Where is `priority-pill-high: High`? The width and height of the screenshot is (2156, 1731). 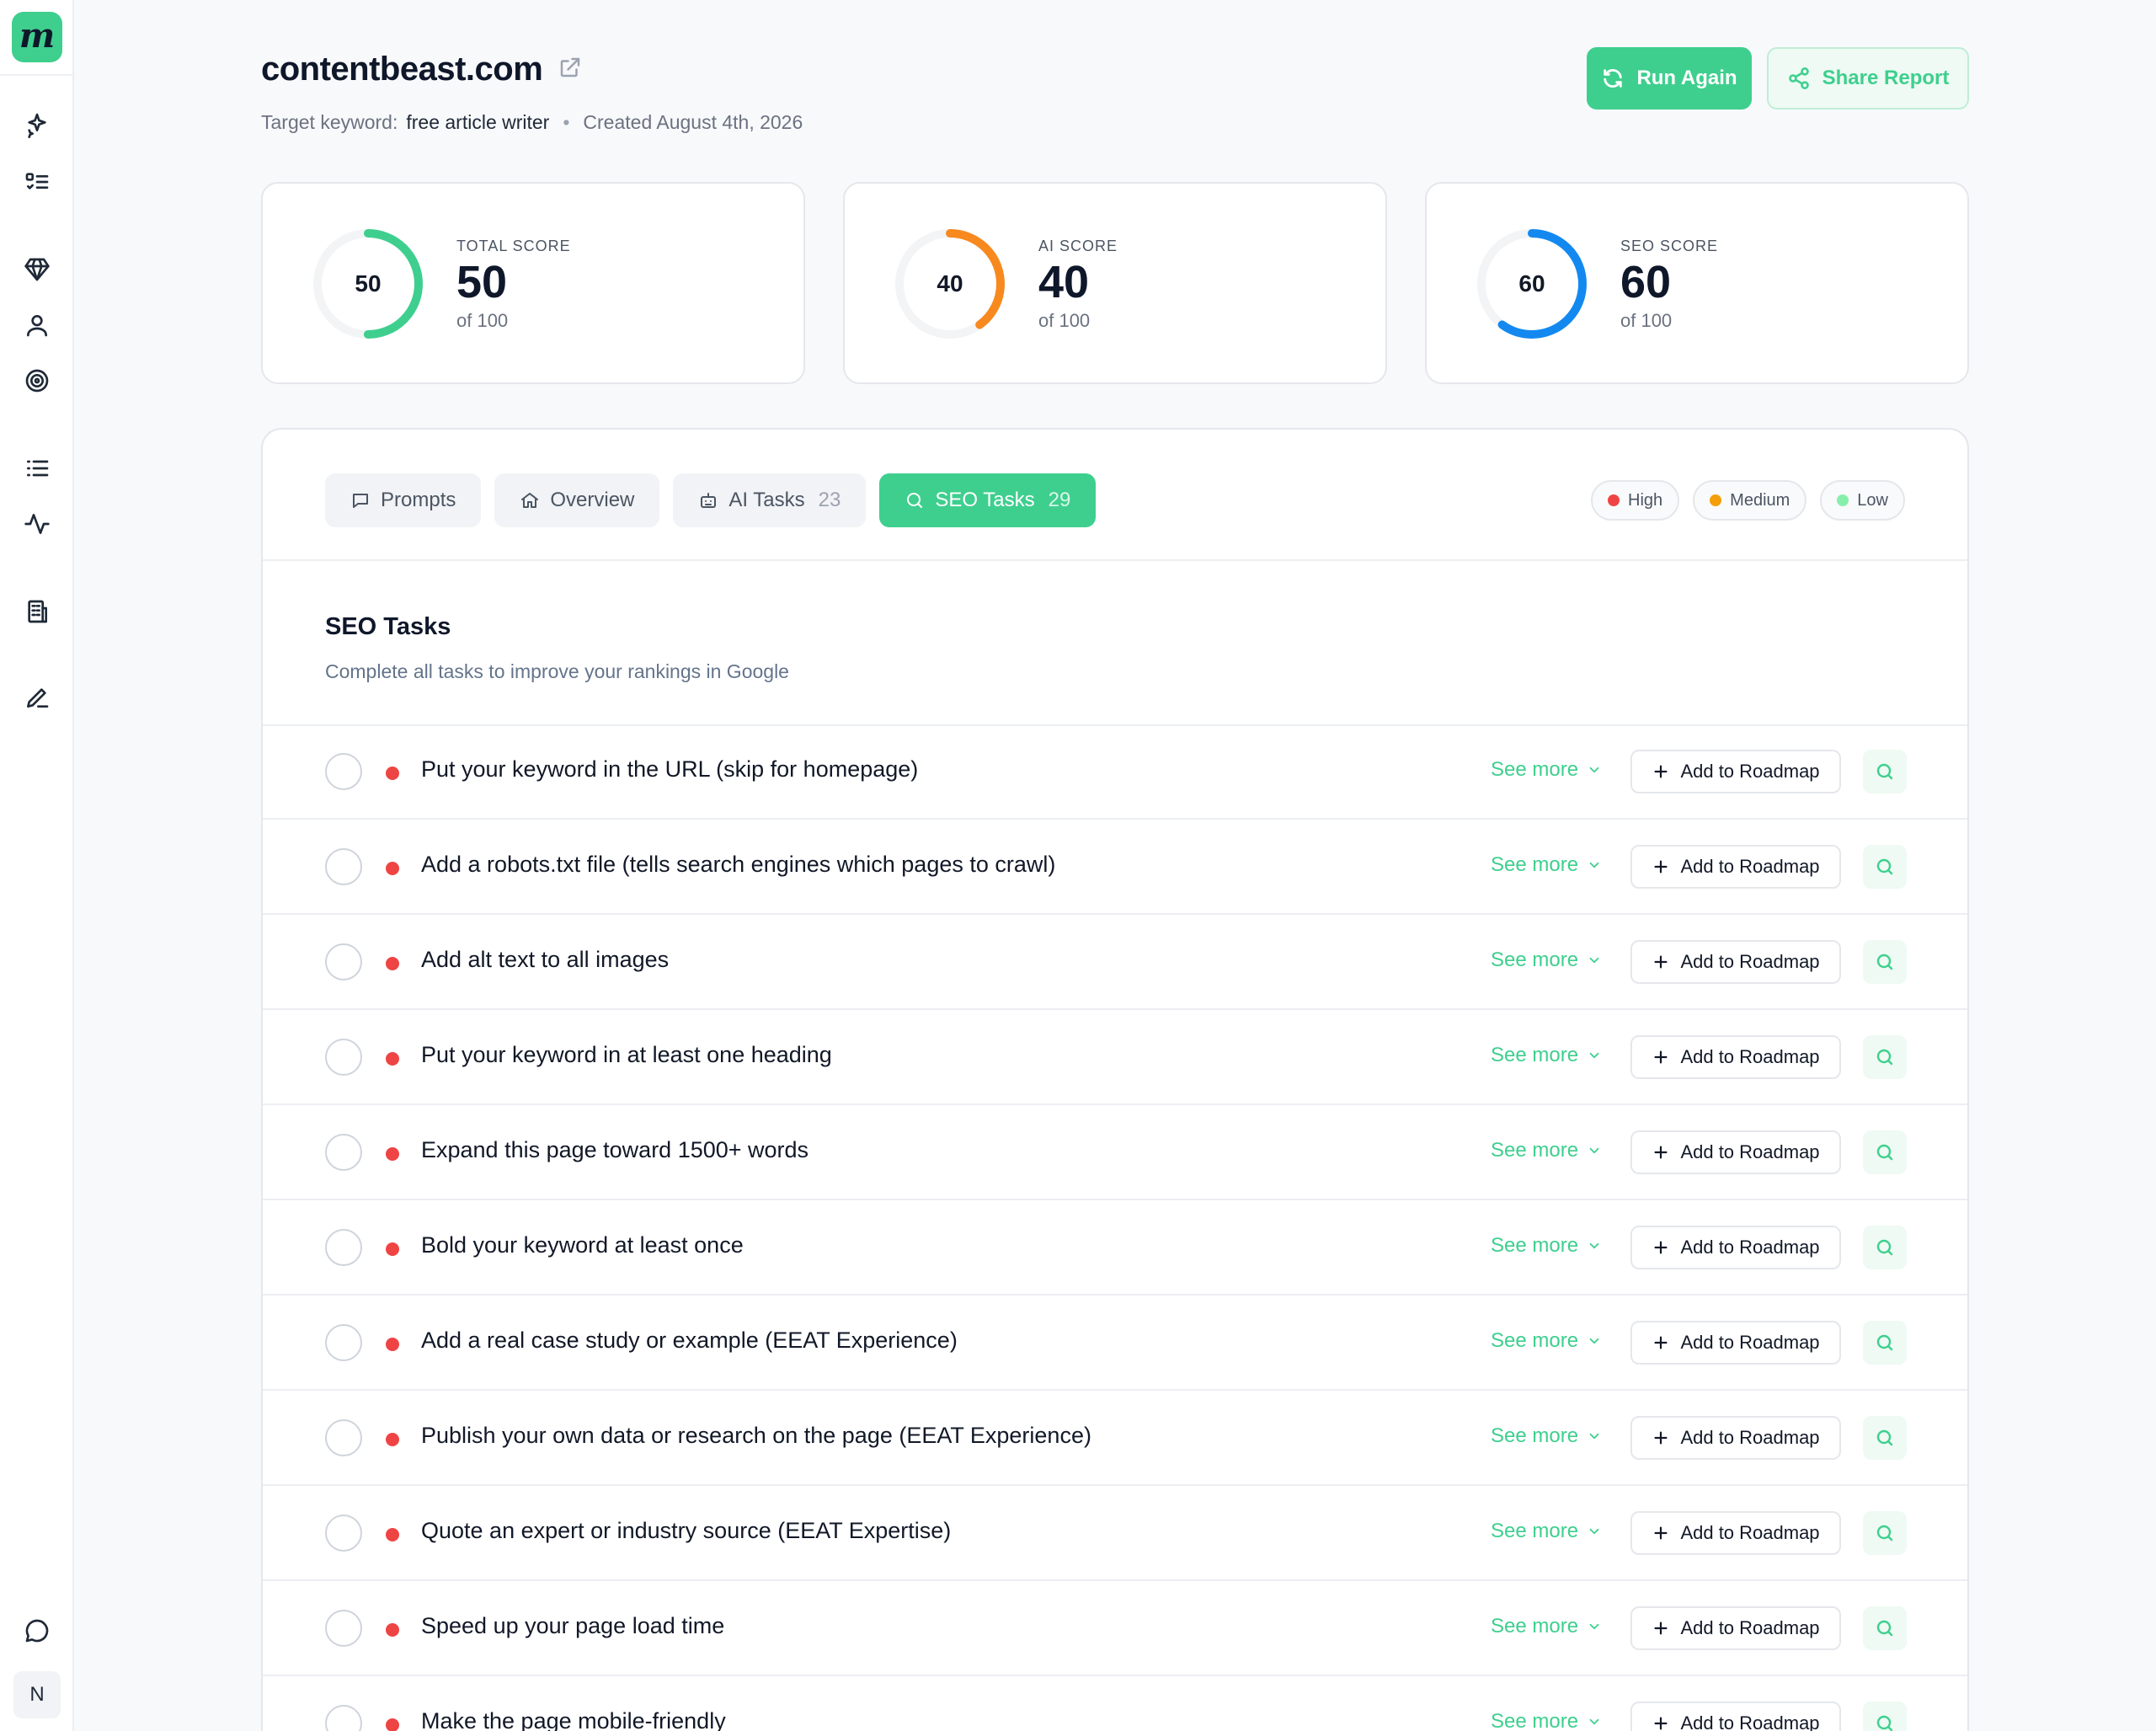 priority-pill-high: High is located at coordinates (1635, 500).